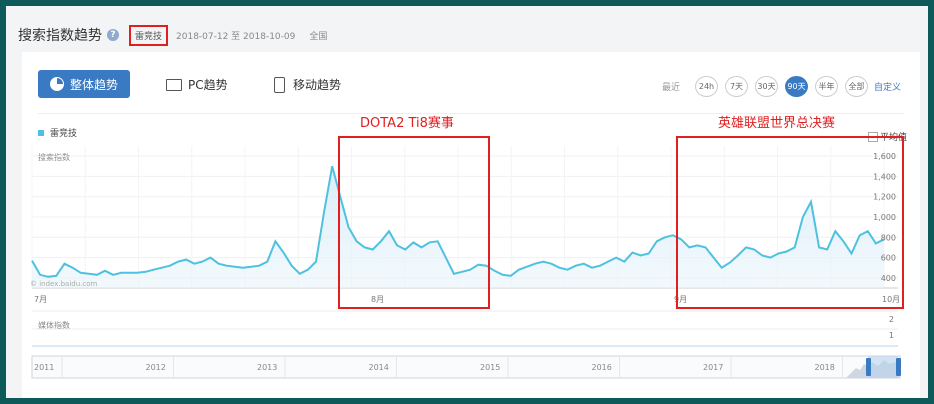 The width and height of the screenshot is (934, 404). Describe the element at coordinates (490, 367) in the screenshot. I see `timeline-year-label: 2015` at that location.